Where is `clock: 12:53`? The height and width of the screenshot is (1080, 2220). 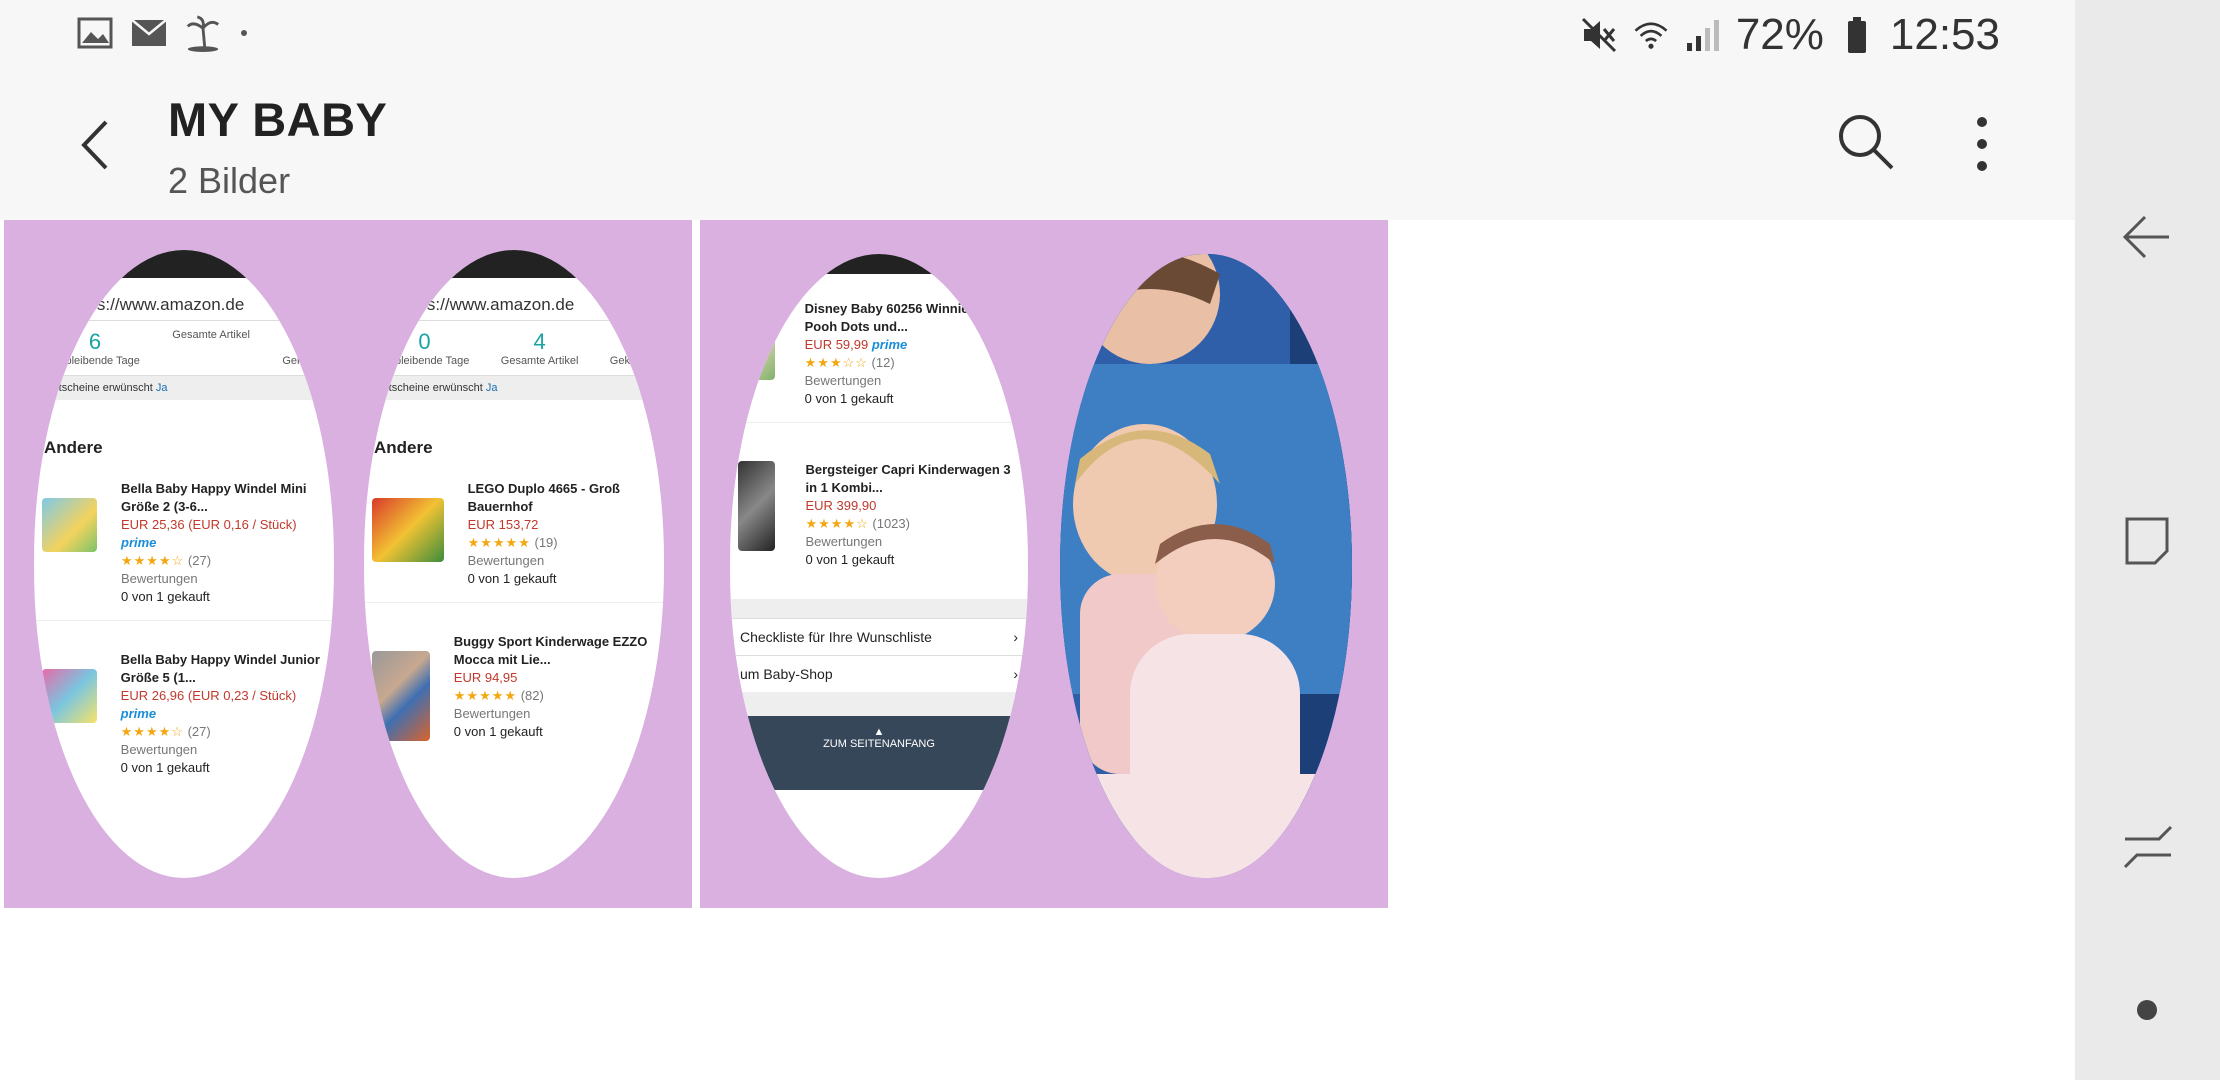
clock: 12:53 is located at coordinates (1944, 34).